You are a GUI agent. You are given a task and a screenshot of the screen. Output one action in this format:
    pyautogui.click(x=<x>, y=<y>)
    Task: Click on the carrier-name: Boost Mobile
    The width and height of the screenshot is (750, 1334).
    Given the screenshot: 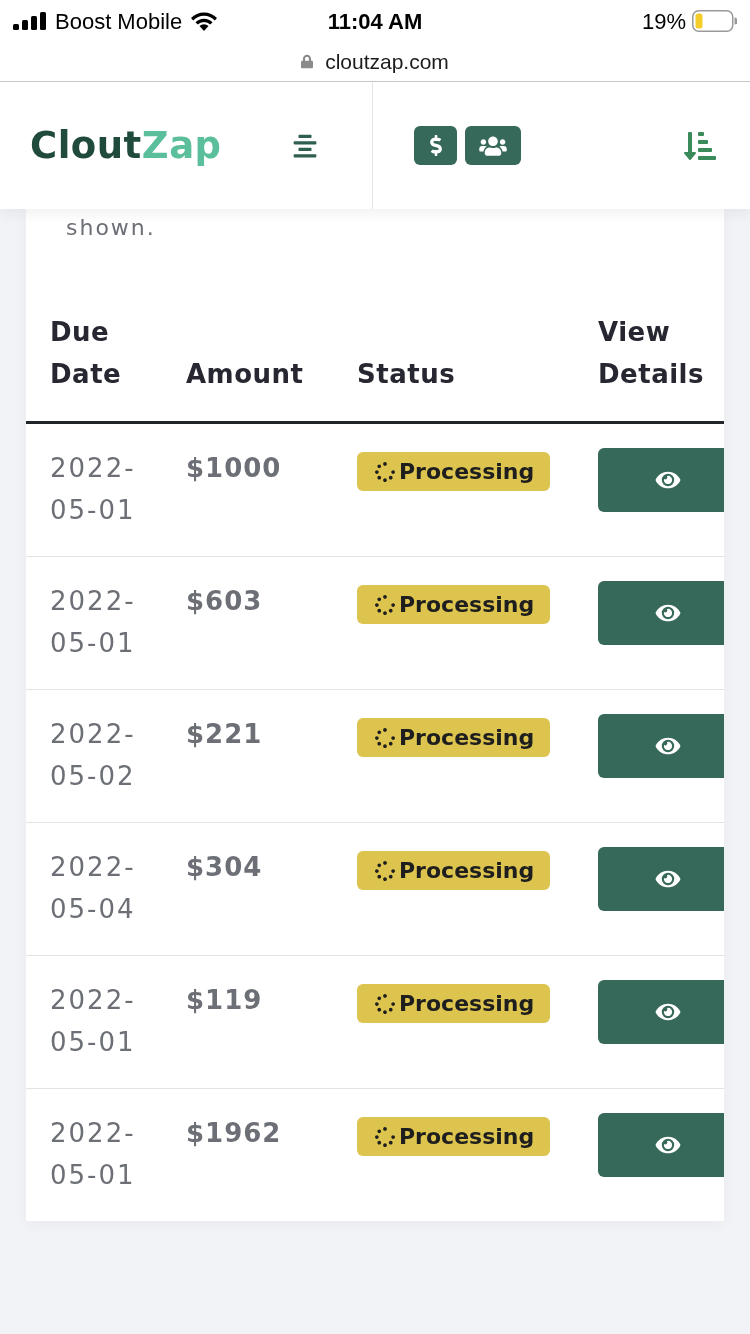 What is the action you would take?
    pyautogui.click(x=119, y=21)
    